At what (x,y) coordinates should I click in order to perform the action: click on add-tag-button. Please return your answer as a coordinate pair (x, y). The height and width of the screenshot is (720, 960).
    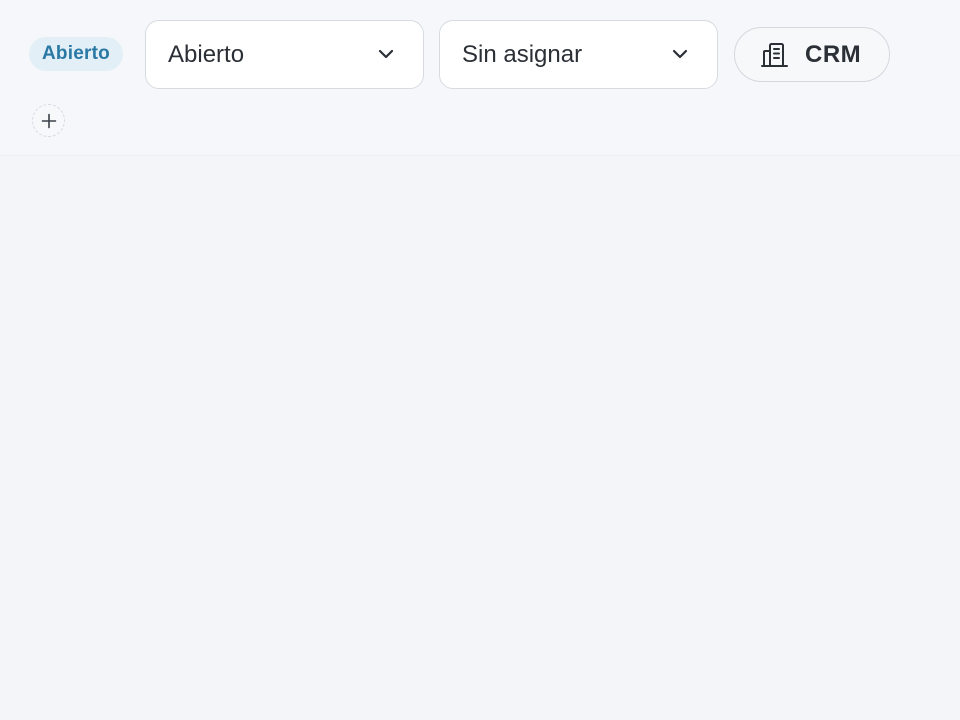
    Looking at the image, I should click on (48, 120).